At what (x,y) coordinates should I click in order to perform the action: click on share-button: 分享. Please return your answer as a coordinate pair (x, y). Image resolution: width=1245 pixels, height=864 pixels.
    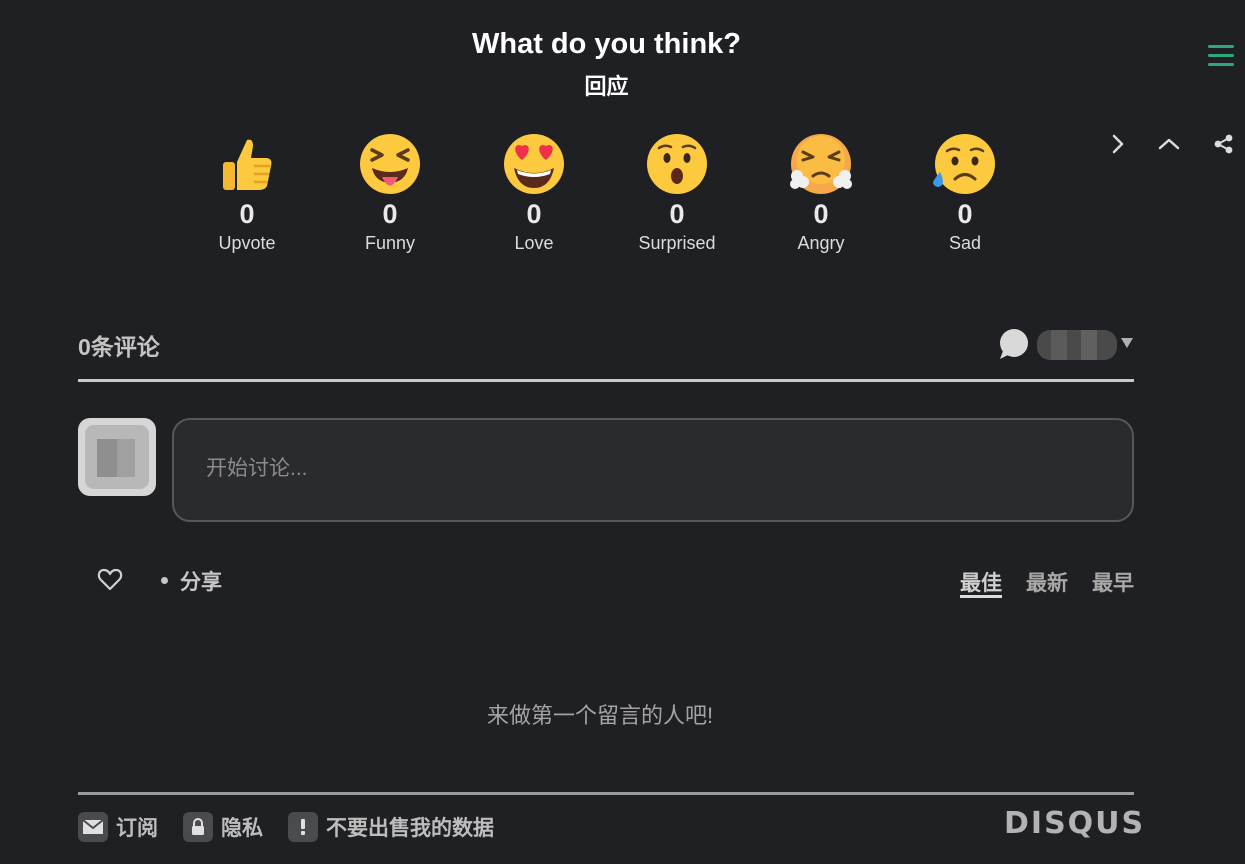
    Looking at the image, I should click on (191, 581).